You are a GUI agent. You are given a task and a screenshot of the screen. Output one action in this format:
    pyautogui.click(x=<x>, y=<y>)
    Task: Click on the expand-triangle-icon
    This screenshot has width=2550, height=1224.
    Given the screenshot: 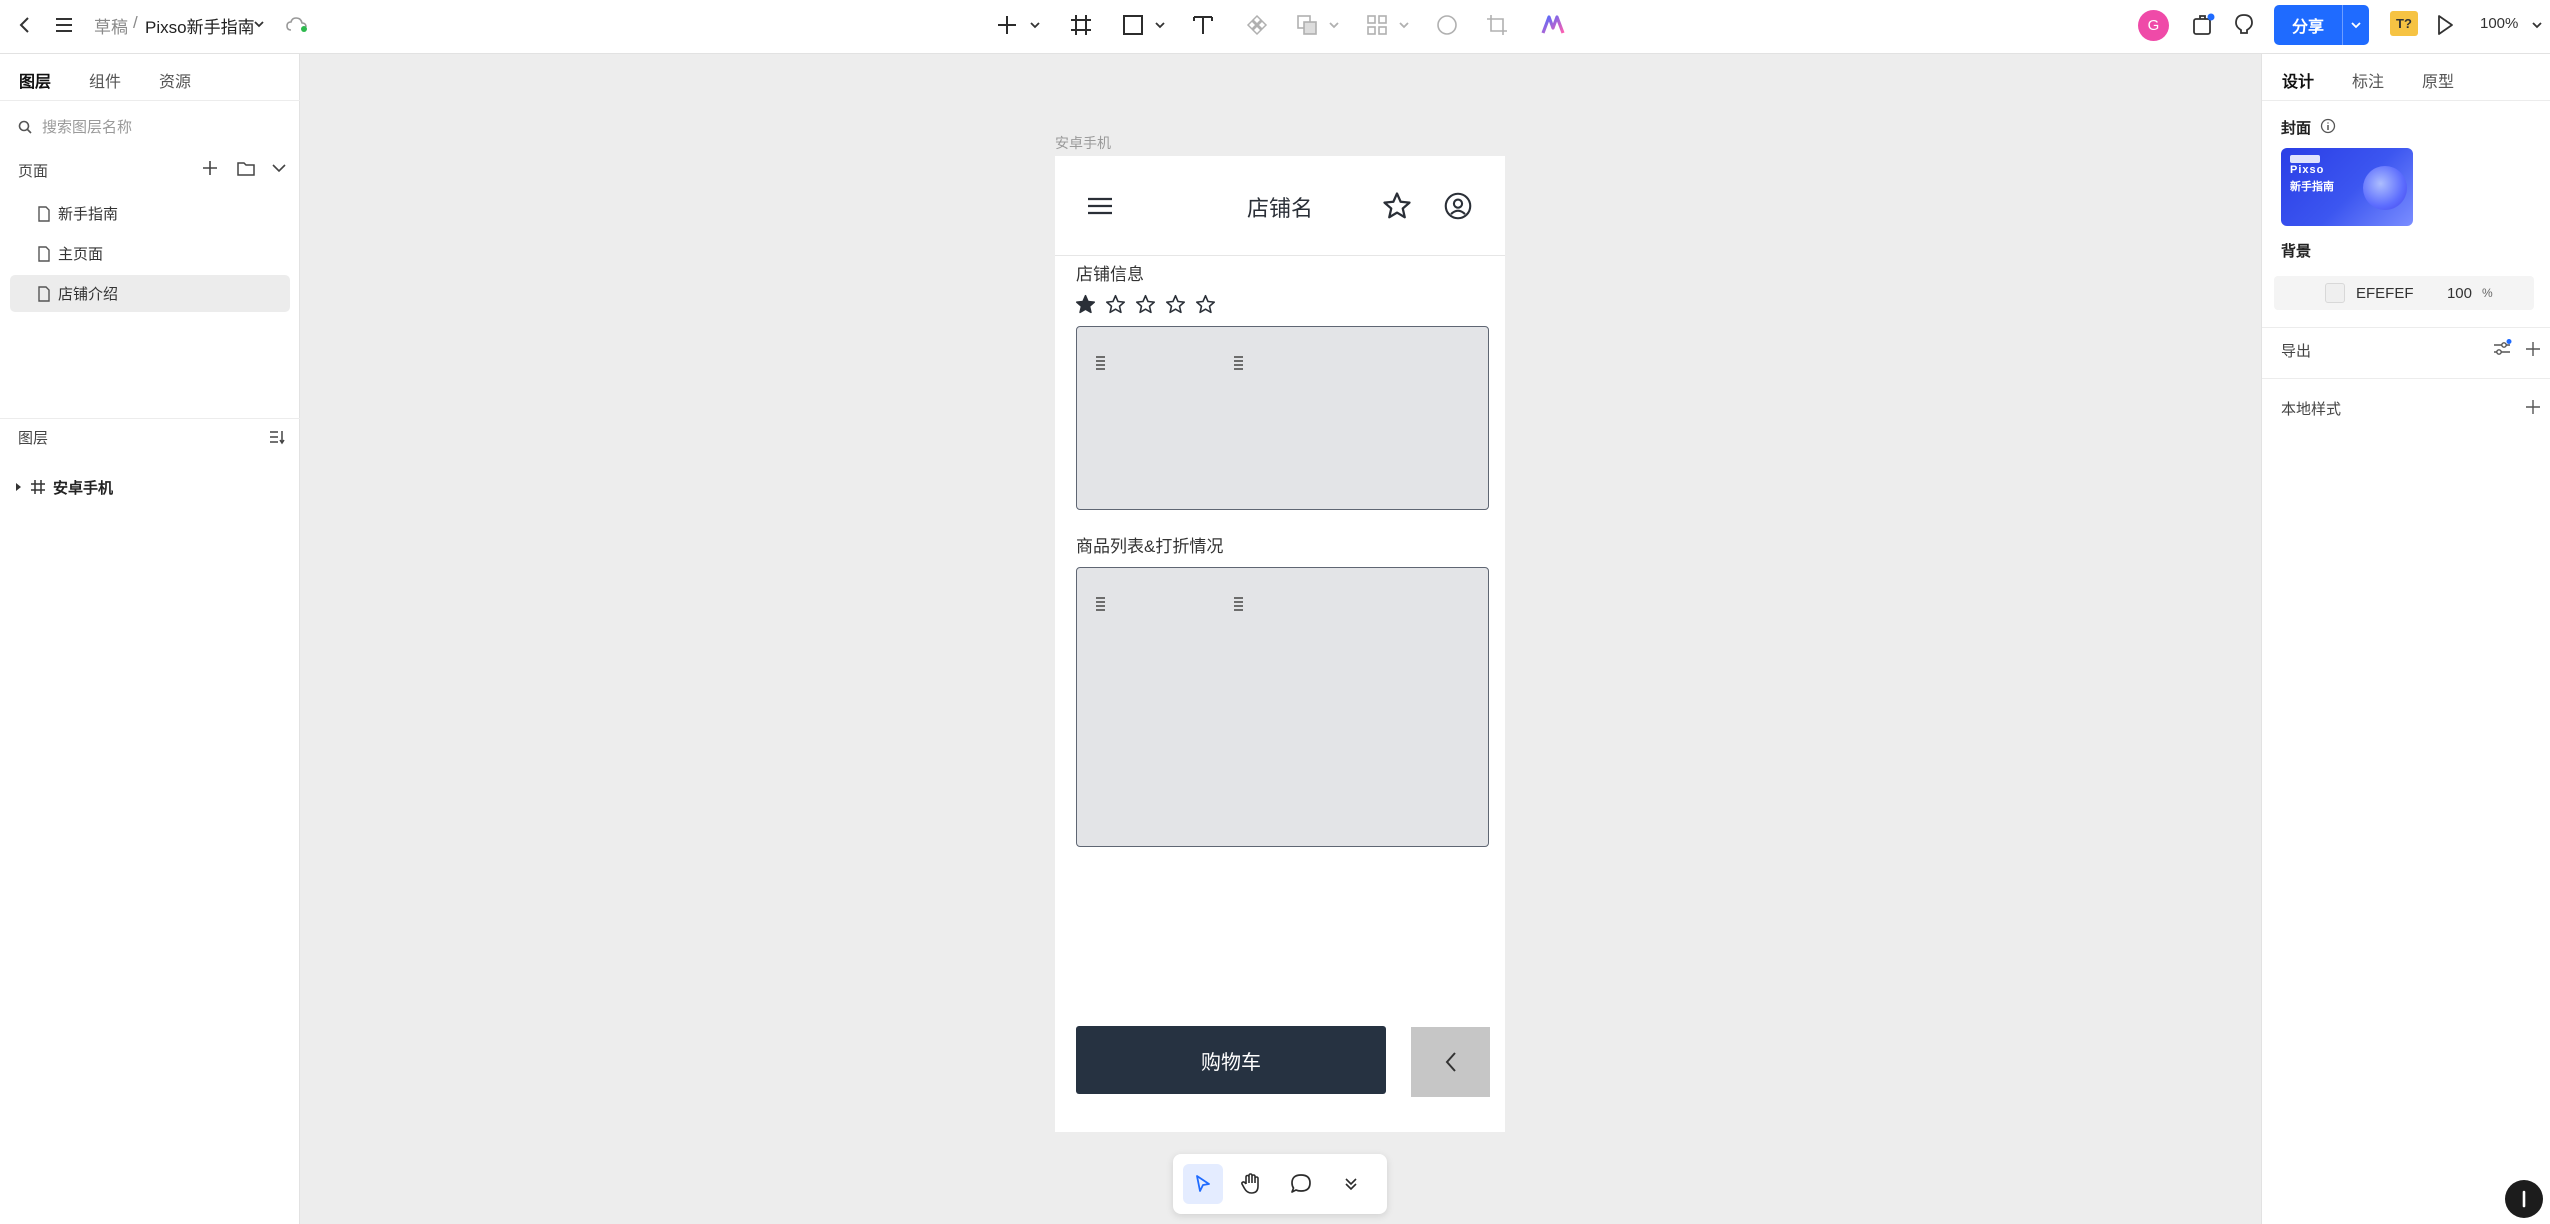 What is the action you would take?
    pyautogui.click(x=18, y=487)
    